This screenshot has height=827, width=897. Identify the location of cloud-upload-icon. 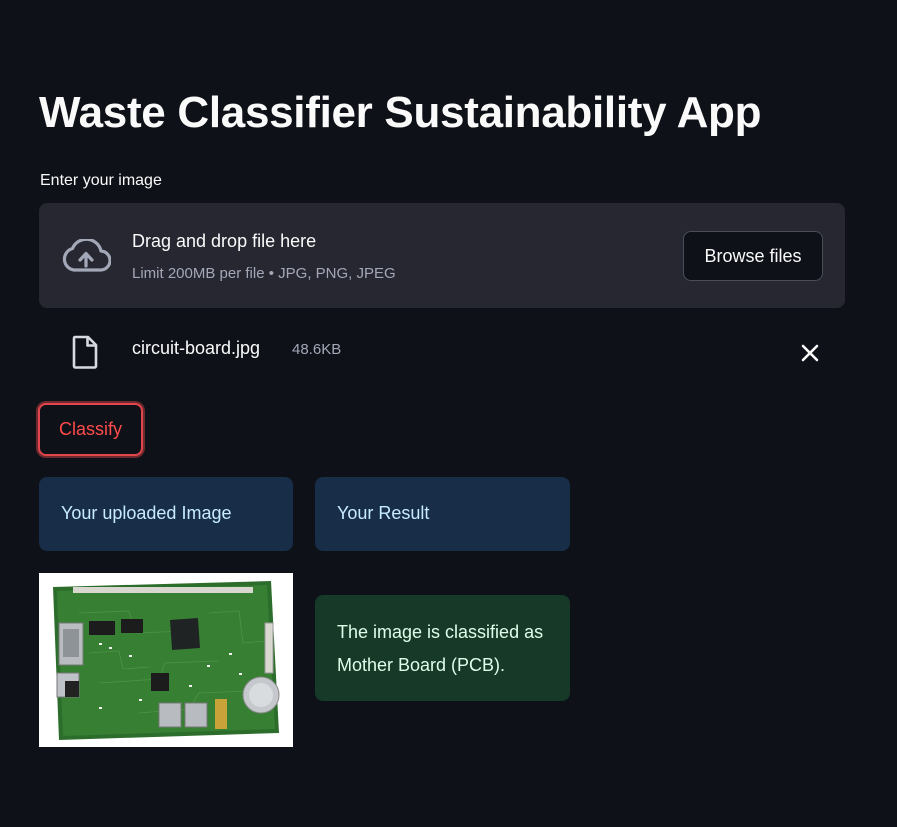
(86, 255).